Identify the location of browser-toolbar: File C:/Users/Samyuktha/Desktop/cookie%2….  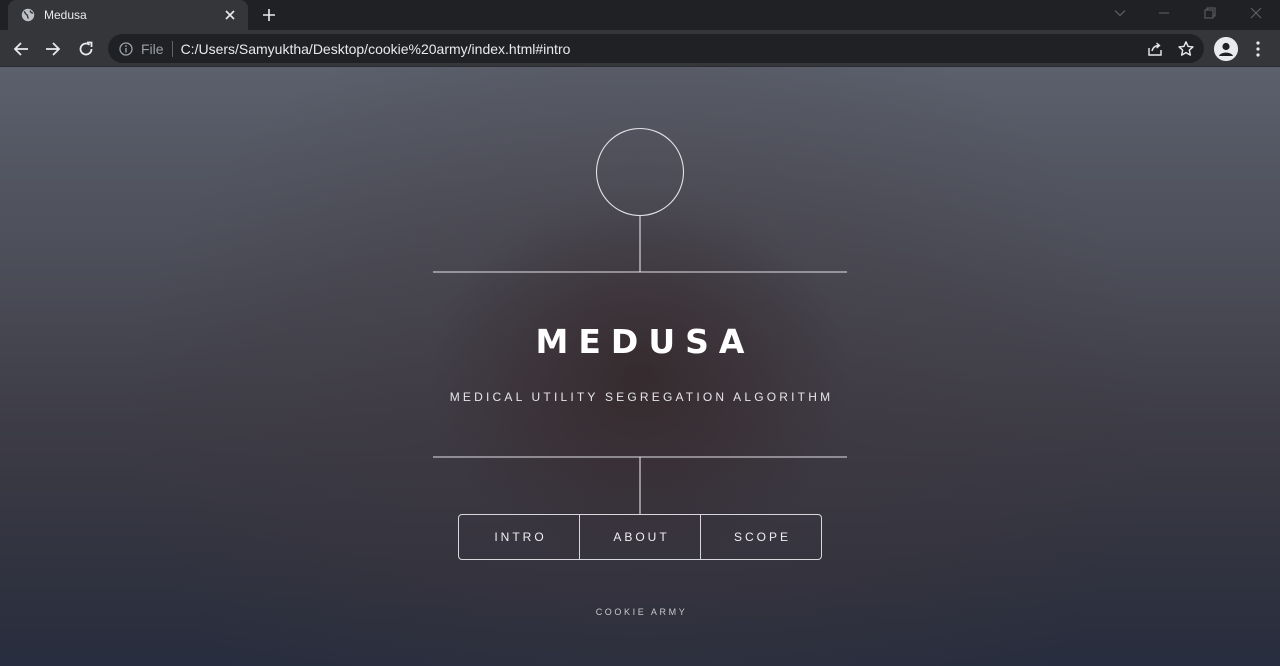
(640, 48).